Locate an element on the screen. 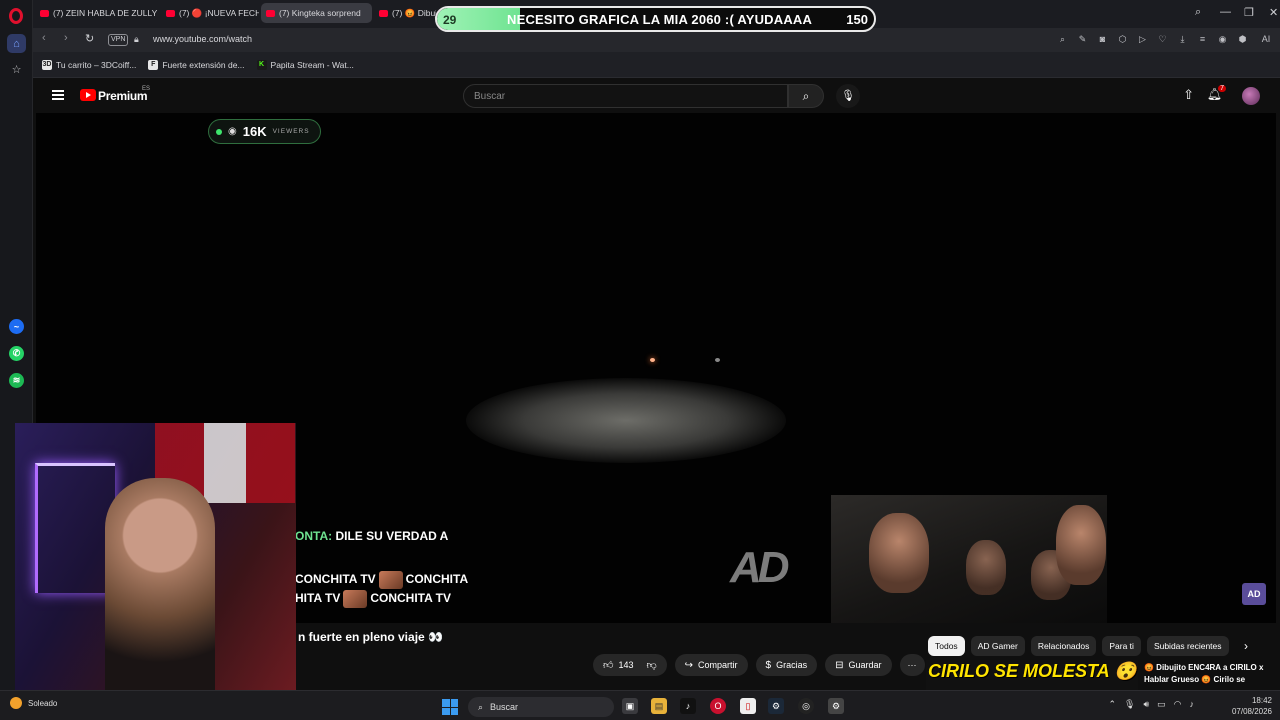  more-icon: ··· is located at coordinates (912, 665).